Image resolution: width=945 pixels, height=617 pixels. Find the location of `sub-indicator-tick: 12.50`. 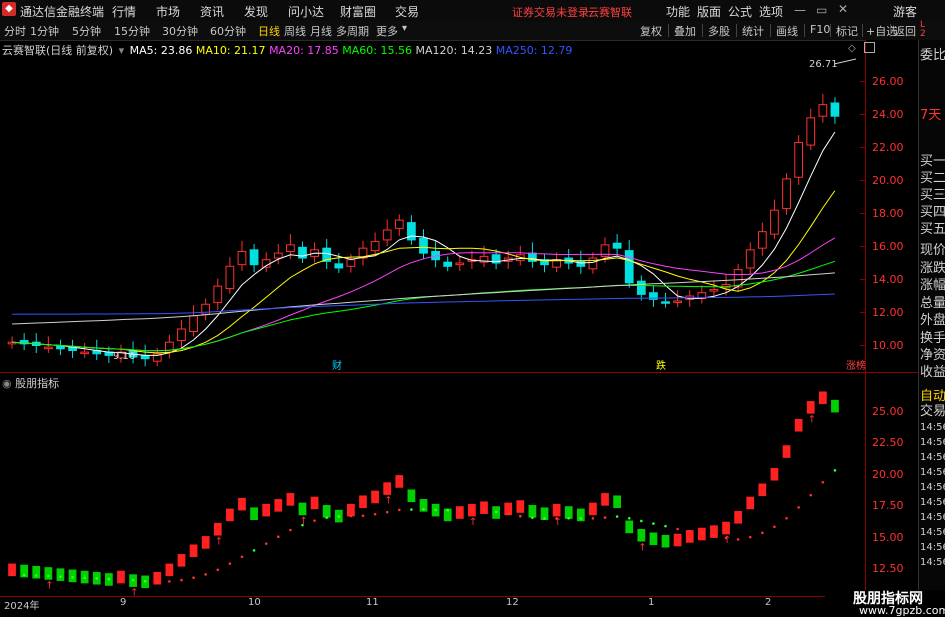

sub-indicator-tick: 12.50 is located at coordinates (888, 569).